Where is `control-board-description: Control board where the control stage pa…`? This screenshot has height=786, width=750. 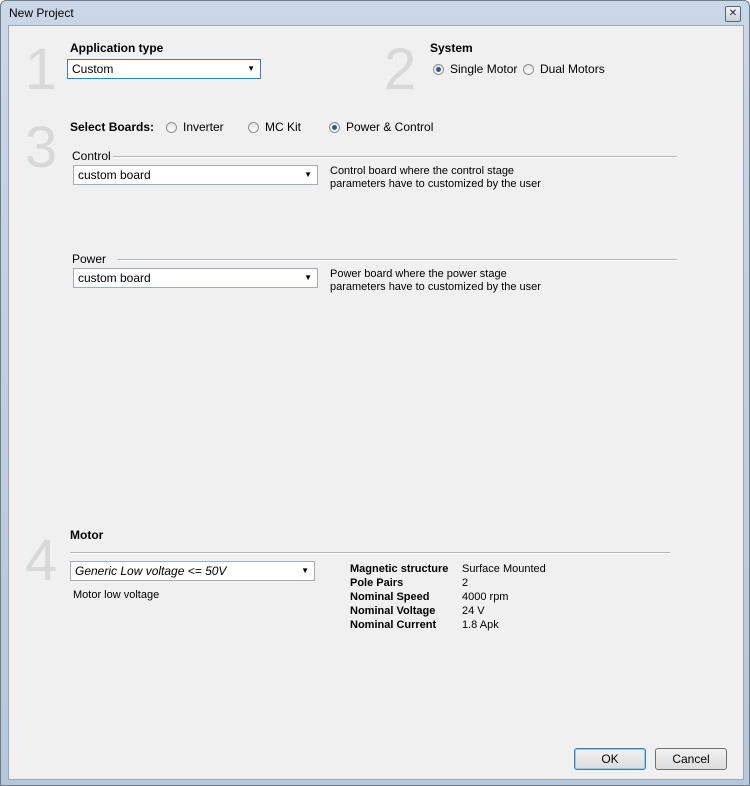 control-board-description: Control board where the control stage pa… is located at coordinates (435, 178).